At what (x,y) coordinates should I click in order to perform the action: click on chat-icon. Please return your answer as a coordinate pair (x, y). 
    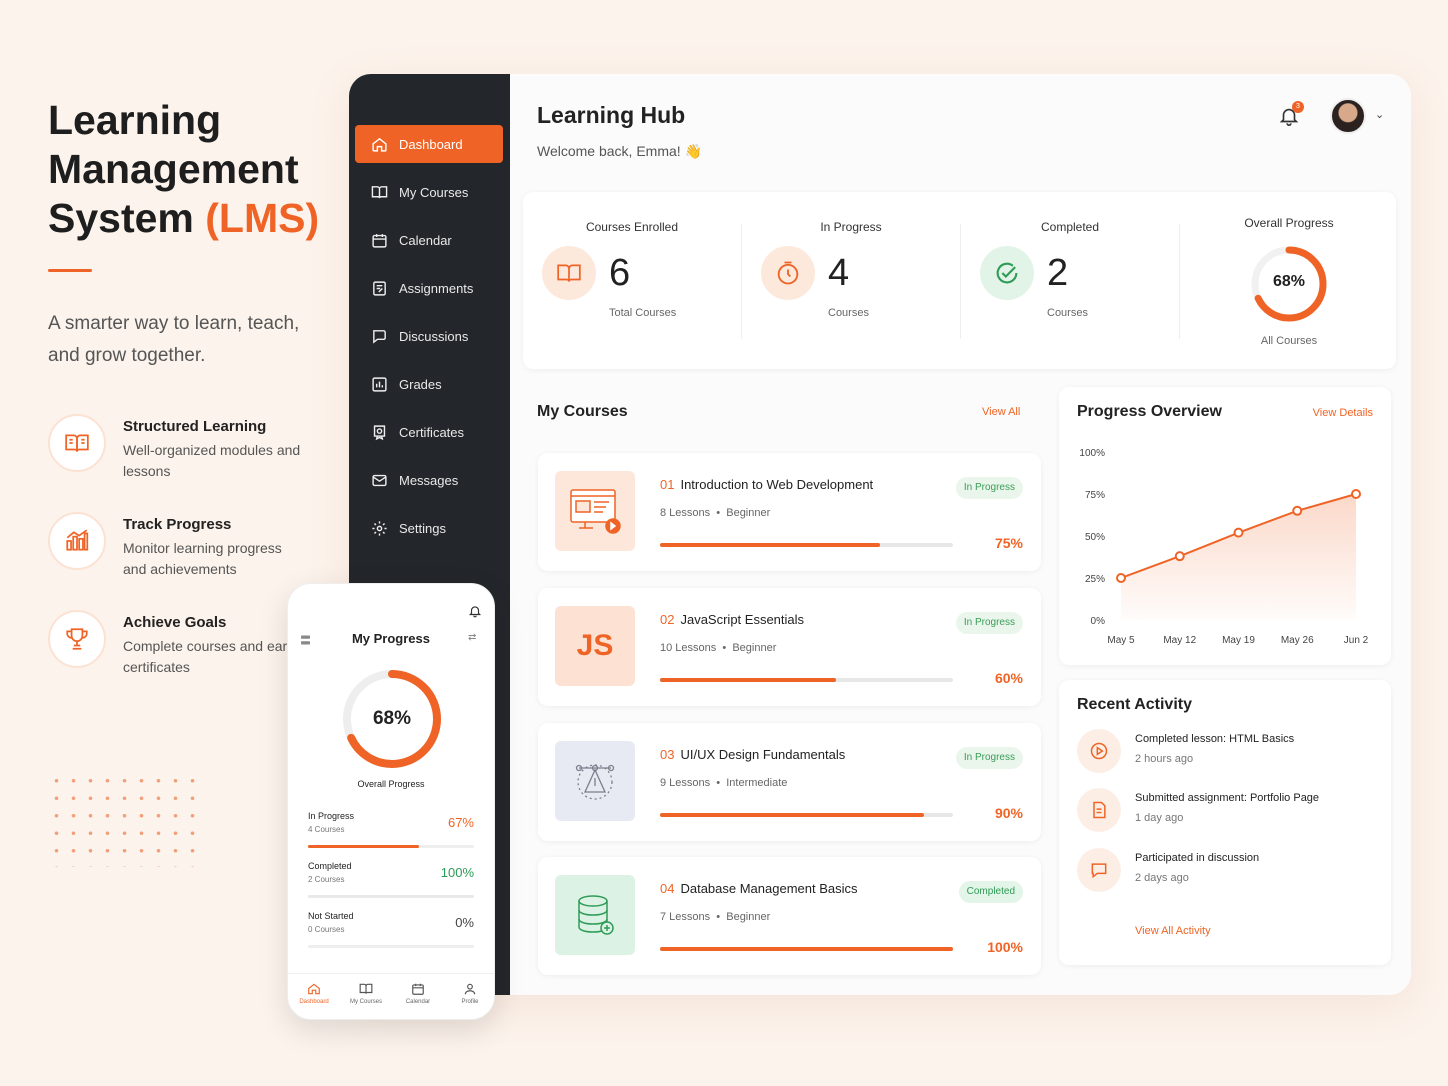
    Looking at the image, I should click on (379, 336).